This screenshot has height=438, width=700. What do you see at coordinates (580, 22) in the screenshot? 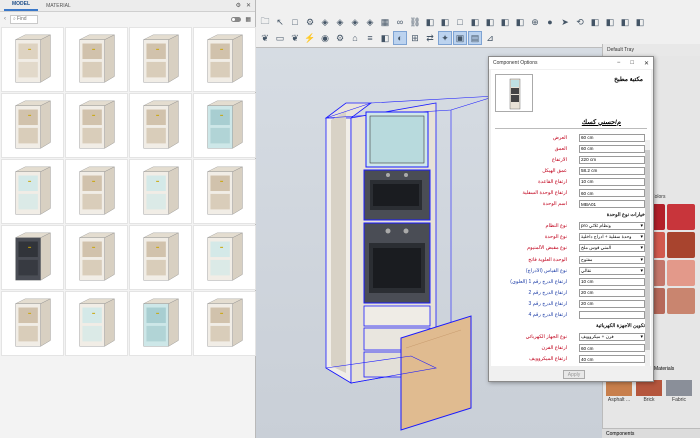
I see `rotate-icon: ⟲` at bounding box center [580, 22].